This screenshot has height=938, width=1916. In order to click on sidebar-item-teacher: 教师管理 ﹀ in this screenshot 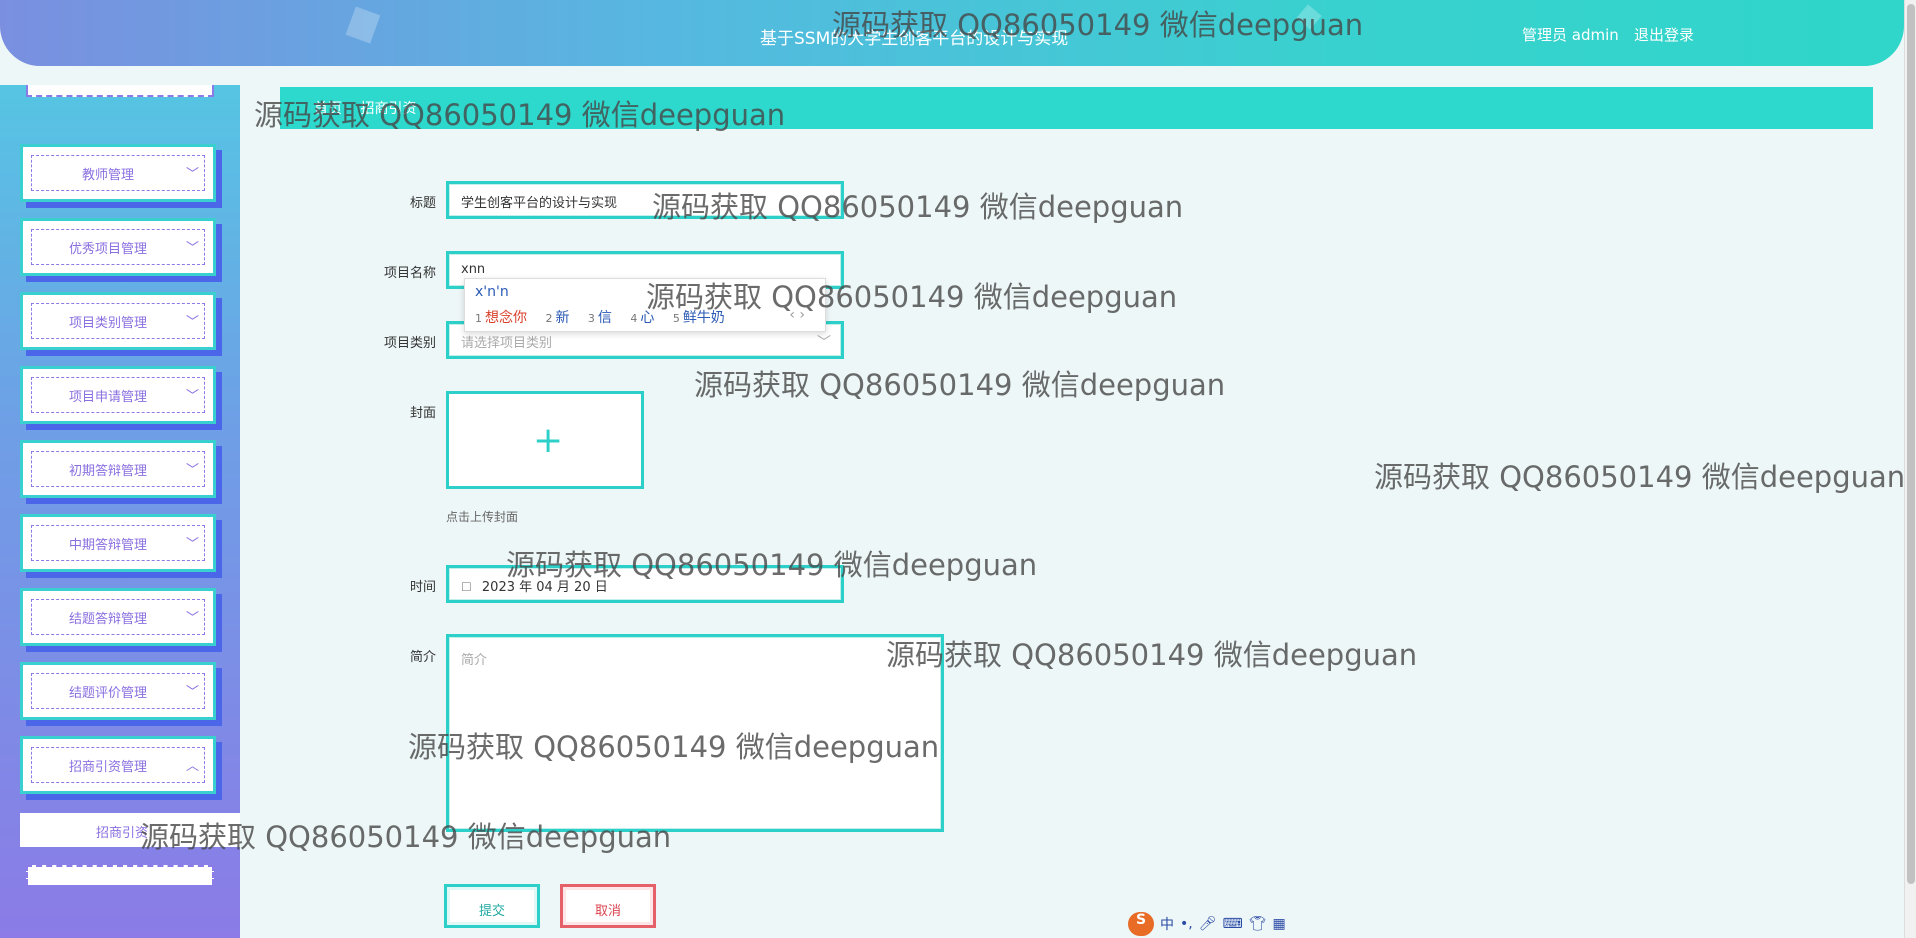, I will do `click(118, 173)`.